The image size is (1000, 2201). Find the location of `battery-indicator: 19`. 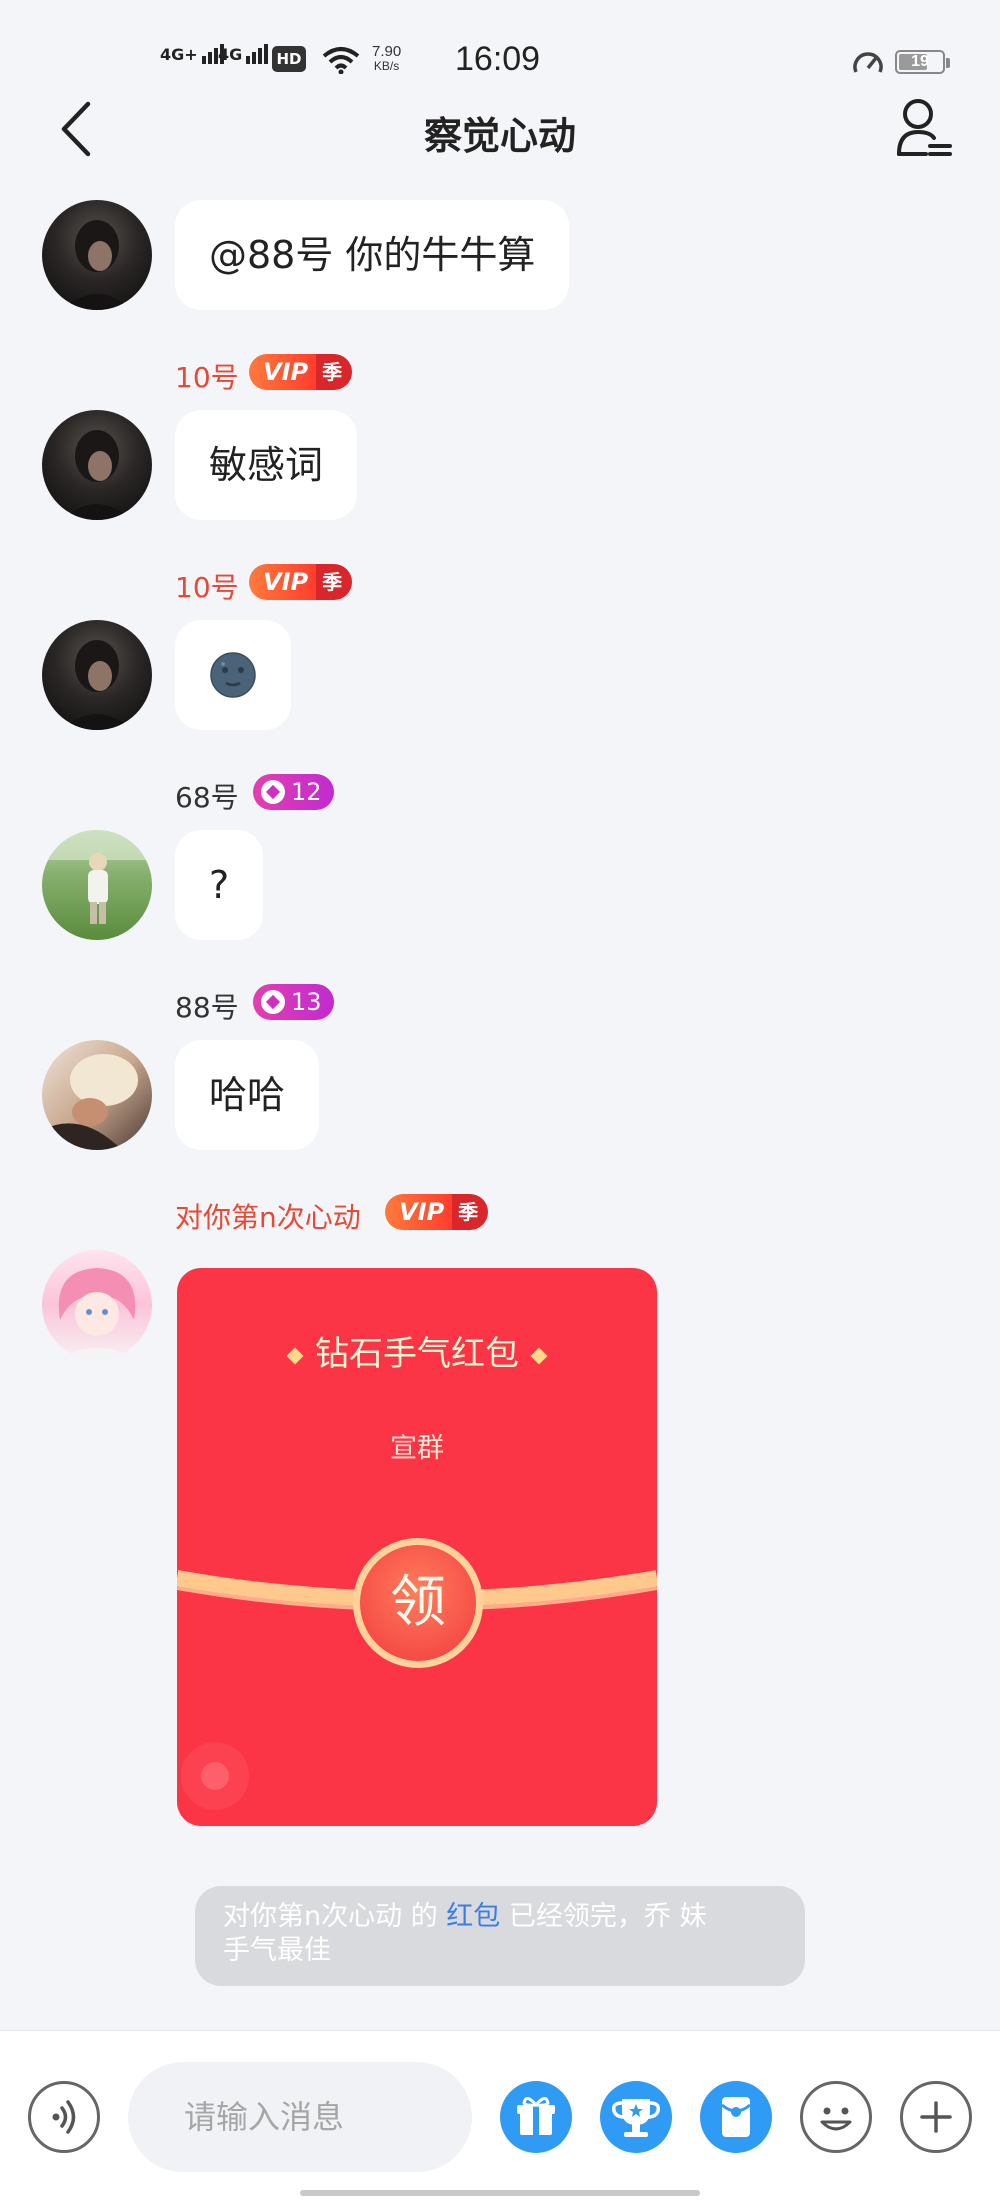

battery-indicator: 19 is located at coordinates (922, 62).